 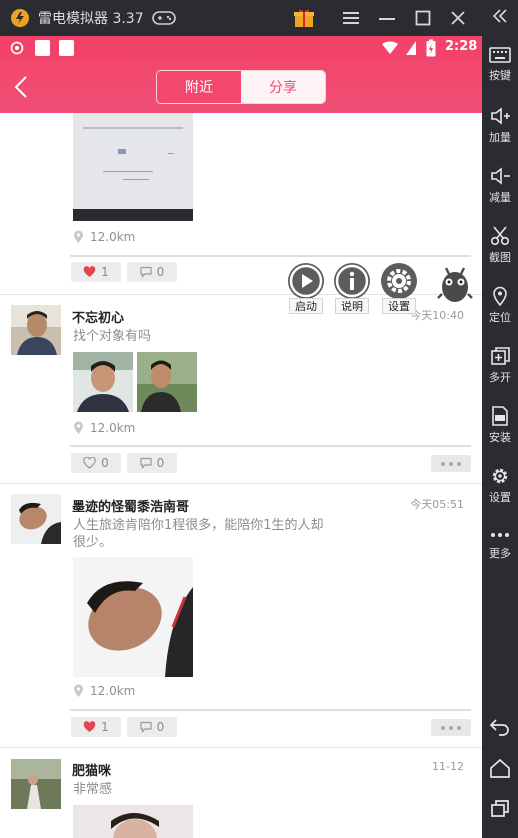 What do you see at coordinates (500, 317) in the screenshot?
I see `toolbar-location-label: 定位` at bounding box center [500, 317].